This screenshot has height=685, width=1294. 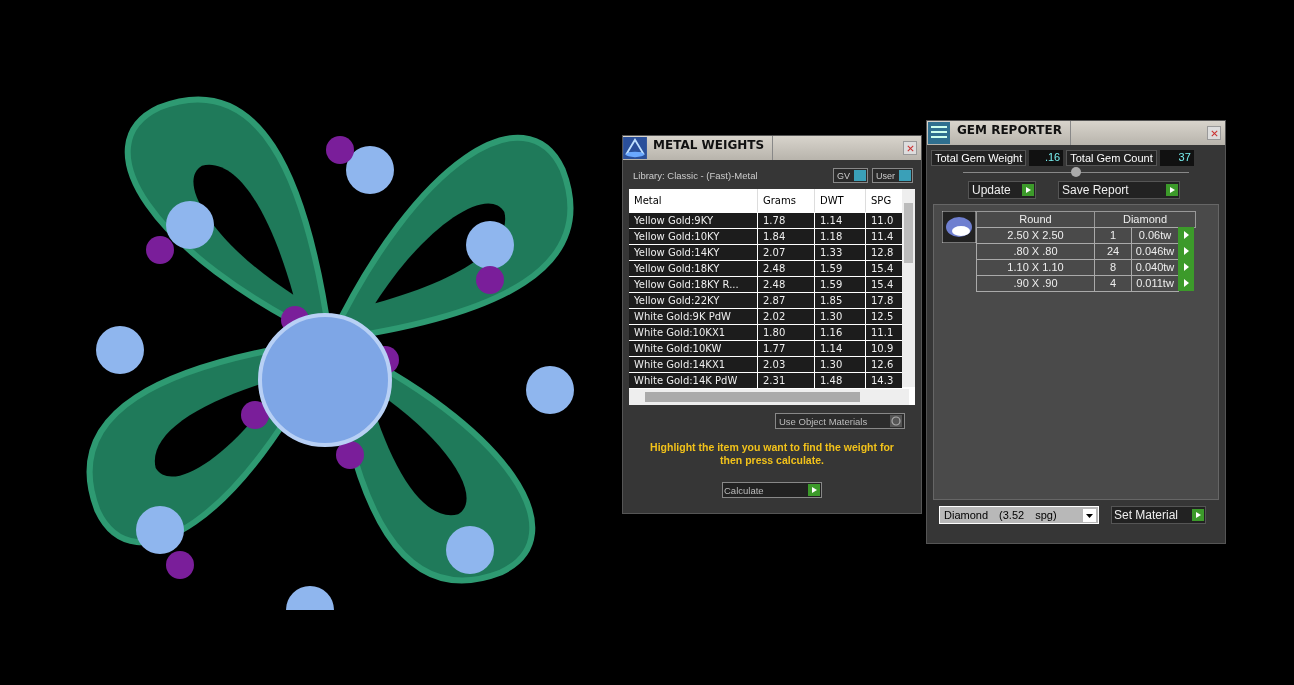 I want to click on table-cell: 1.78, so click(x=786, y=220).